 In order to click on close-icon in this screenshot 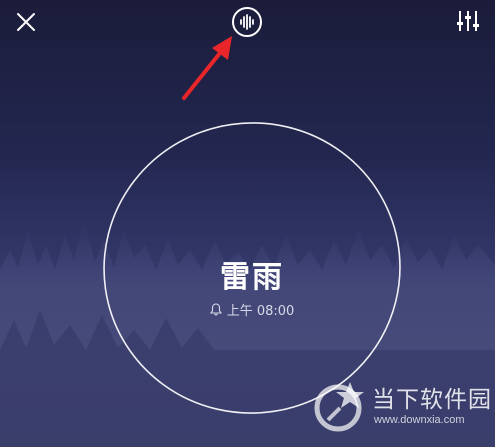, I will do `click(26, 22)`.